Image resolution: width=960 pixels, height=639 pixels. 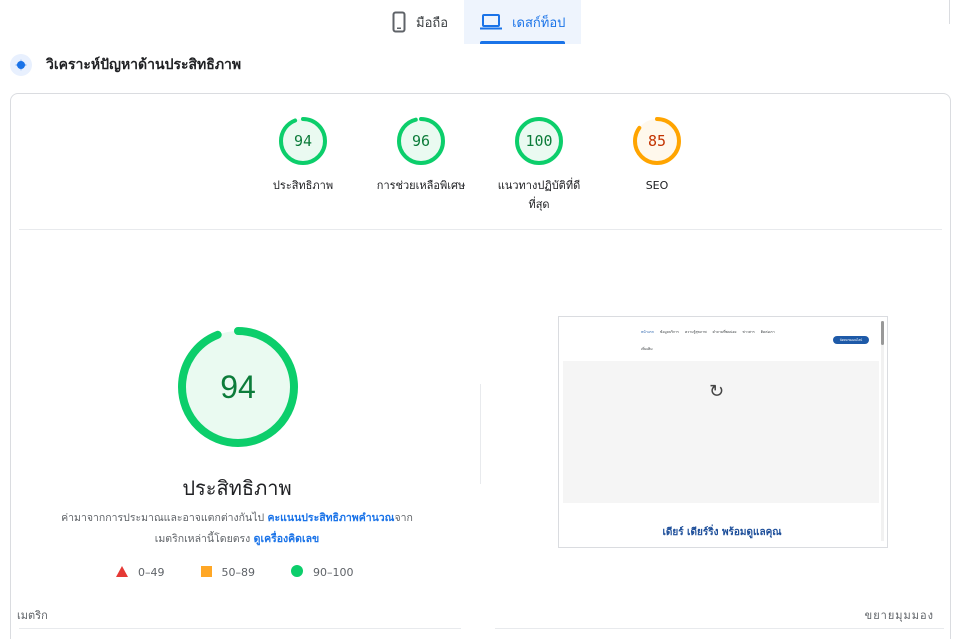 I want to click on preview-caption: เดียร์ เดียร์ริ่ง พร้อมดูแลคุณ, so click(x=722, y=532).